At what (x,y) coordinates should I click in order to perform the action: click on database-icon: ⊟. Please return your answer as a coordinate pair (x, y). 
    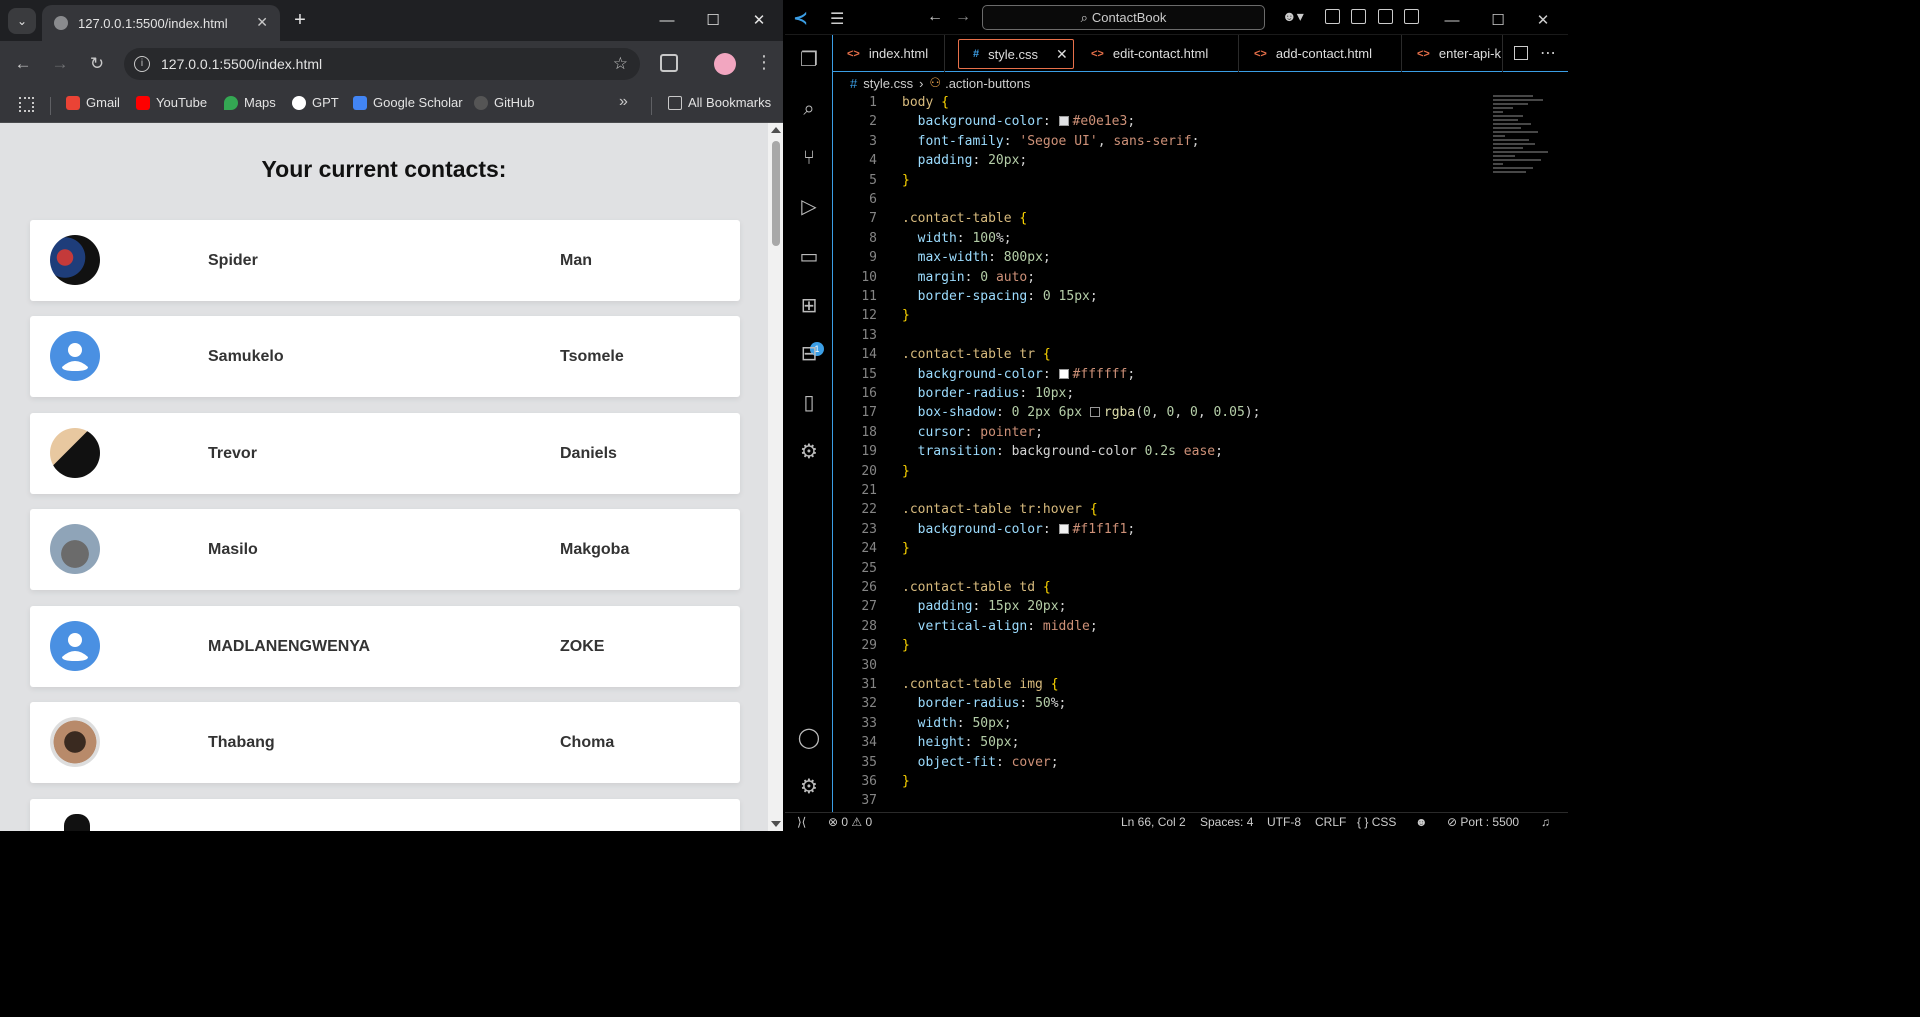
    Looking at the image, I should click on (809, 354).